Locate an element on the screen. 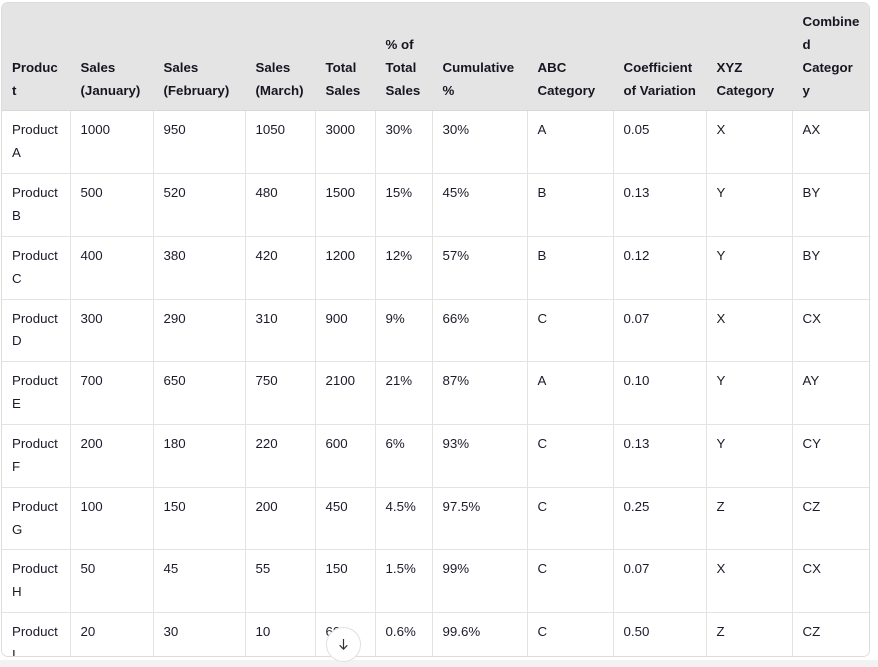  column-header-total-sales: Total Sales is located at coordinates (345, 57).